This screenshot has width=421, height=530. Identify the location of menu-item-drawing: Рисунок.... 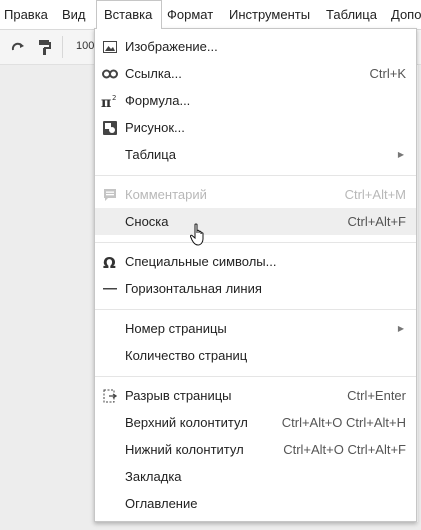
(255, 127).